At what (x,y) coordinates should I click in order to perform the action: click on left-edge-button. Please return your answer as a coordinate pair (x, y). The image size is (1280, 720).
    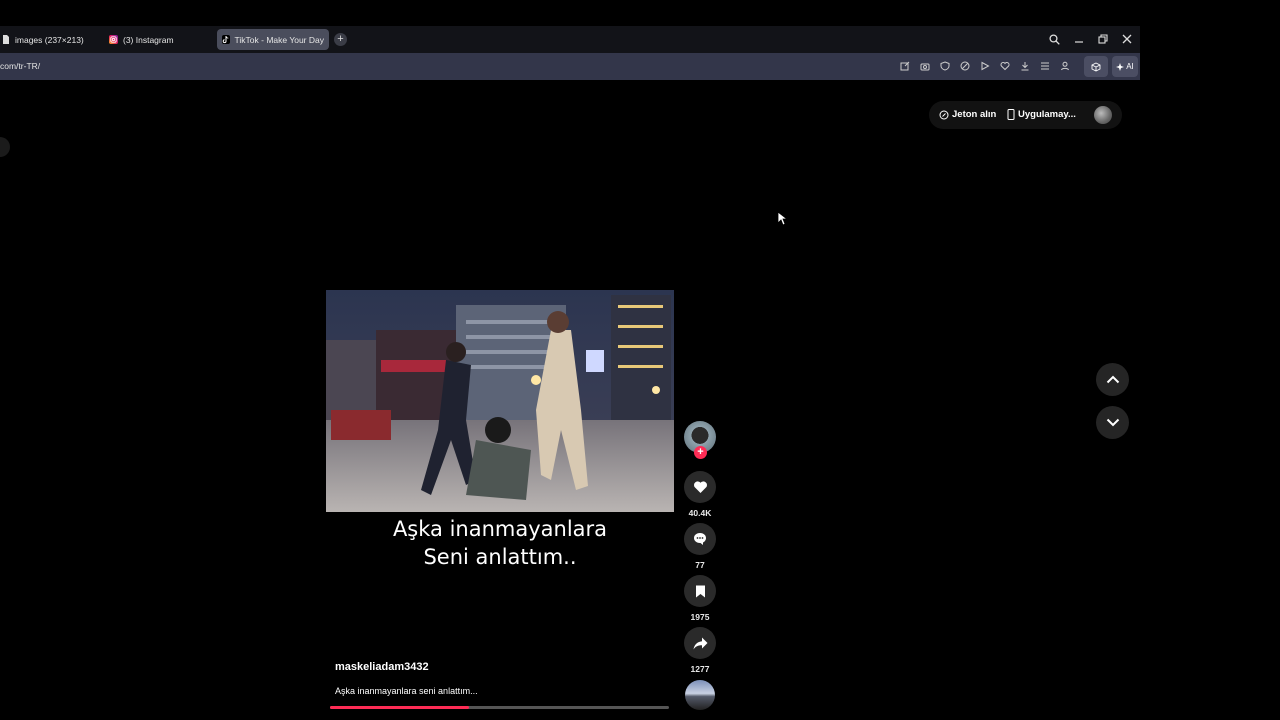
    Looking at the image, I should click on (5, 147).